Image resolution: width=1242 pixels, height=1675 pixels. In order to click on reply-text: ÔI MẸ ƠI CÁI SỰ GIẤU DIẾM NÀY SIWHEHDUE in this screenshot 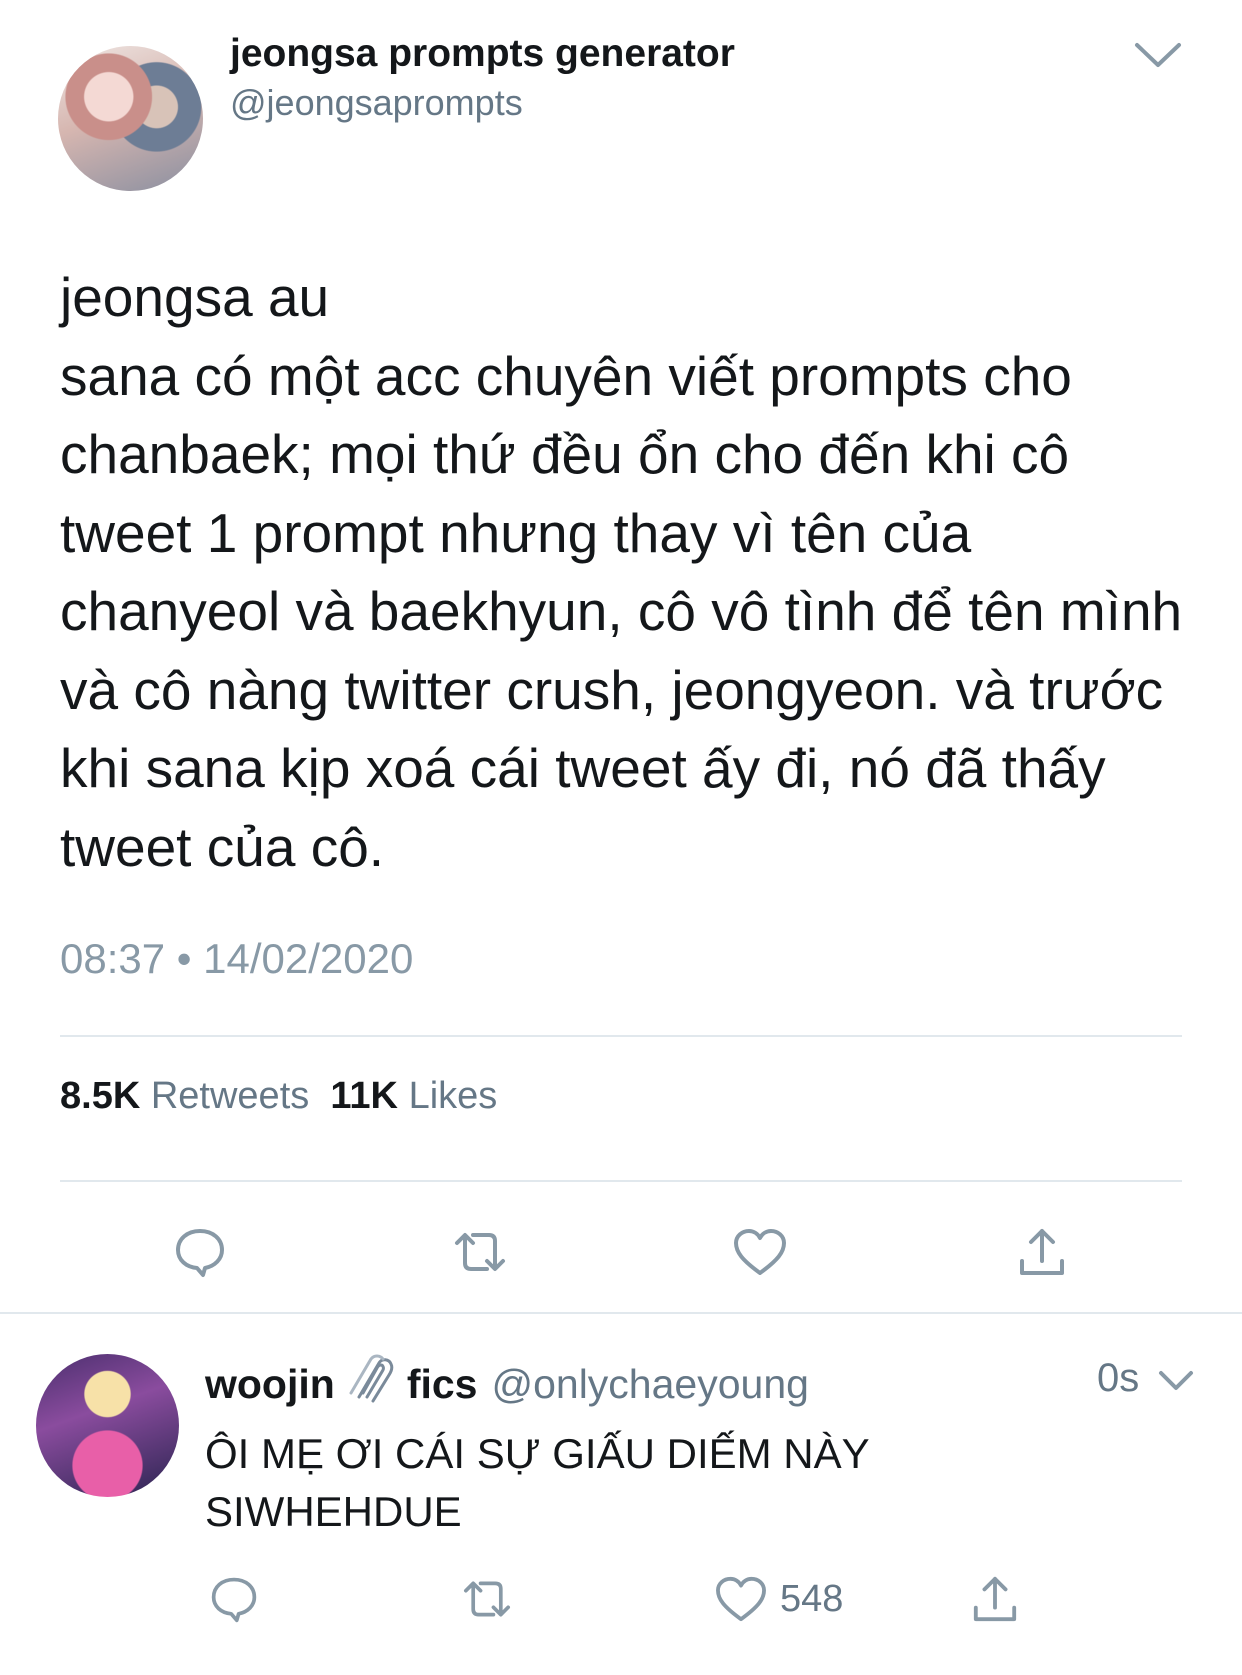, I will do `click(537, 1482)`.